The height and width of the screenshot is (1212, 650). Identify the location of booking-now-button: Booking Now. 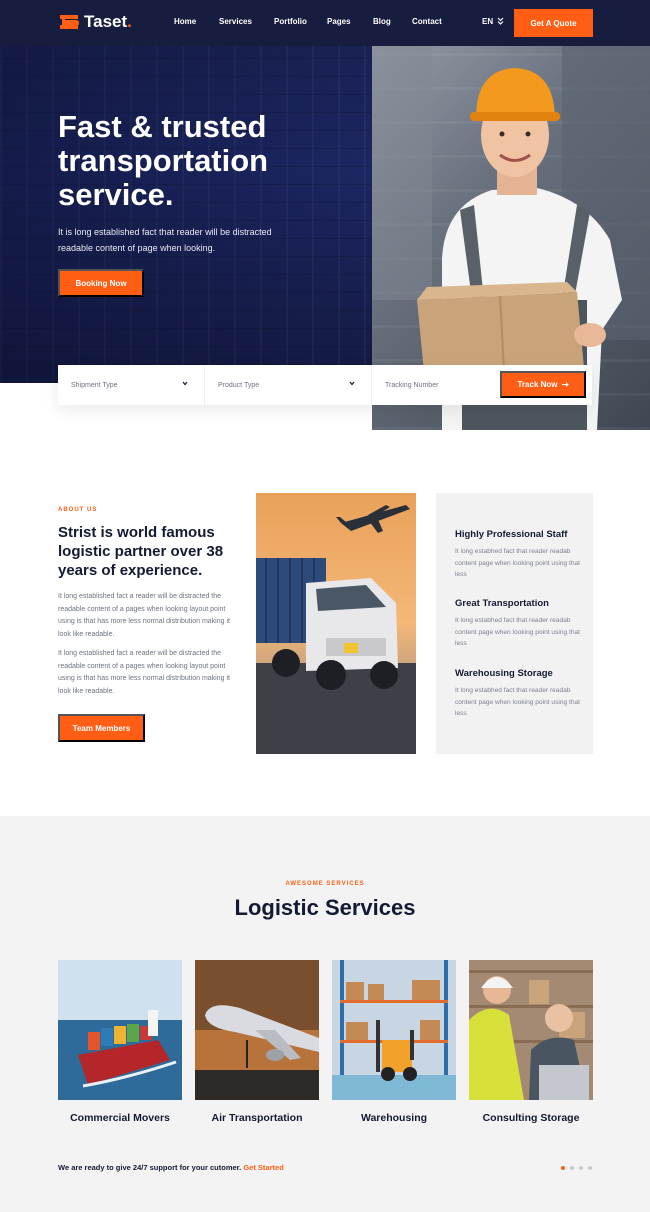
(101, 283).